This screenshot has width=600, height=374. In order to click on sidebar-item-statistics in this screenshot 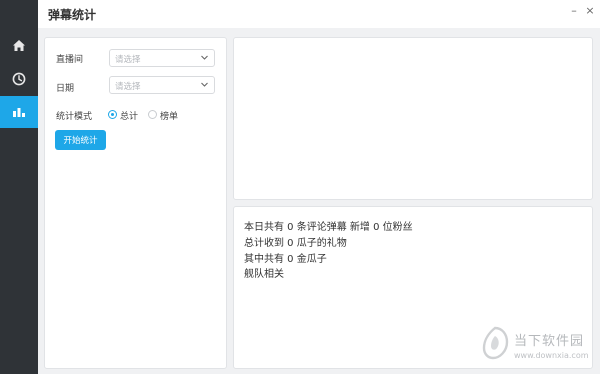, I will do `click(19, 112)`.